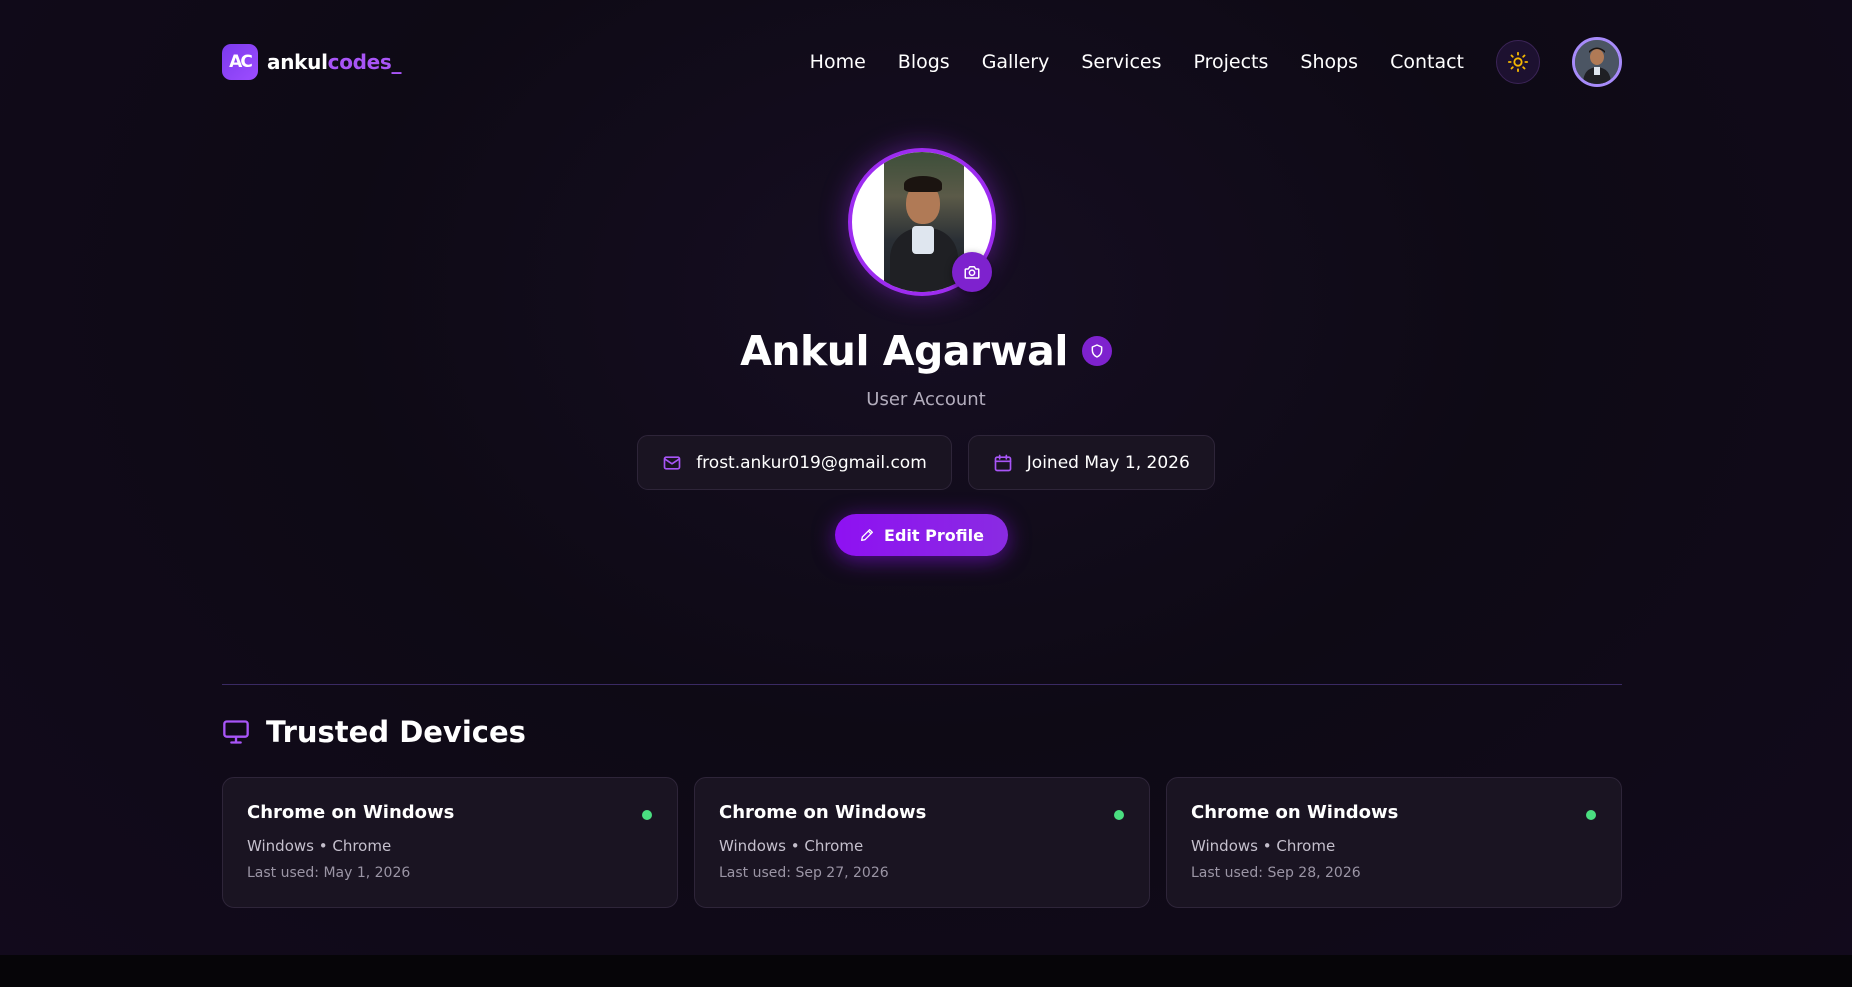 The width and height of the screenshot is (1852, 987). What do you see at coordinates (1003, 462) in the screenshot?
I see `calendar-icon` at bounding box center [1003, 462].